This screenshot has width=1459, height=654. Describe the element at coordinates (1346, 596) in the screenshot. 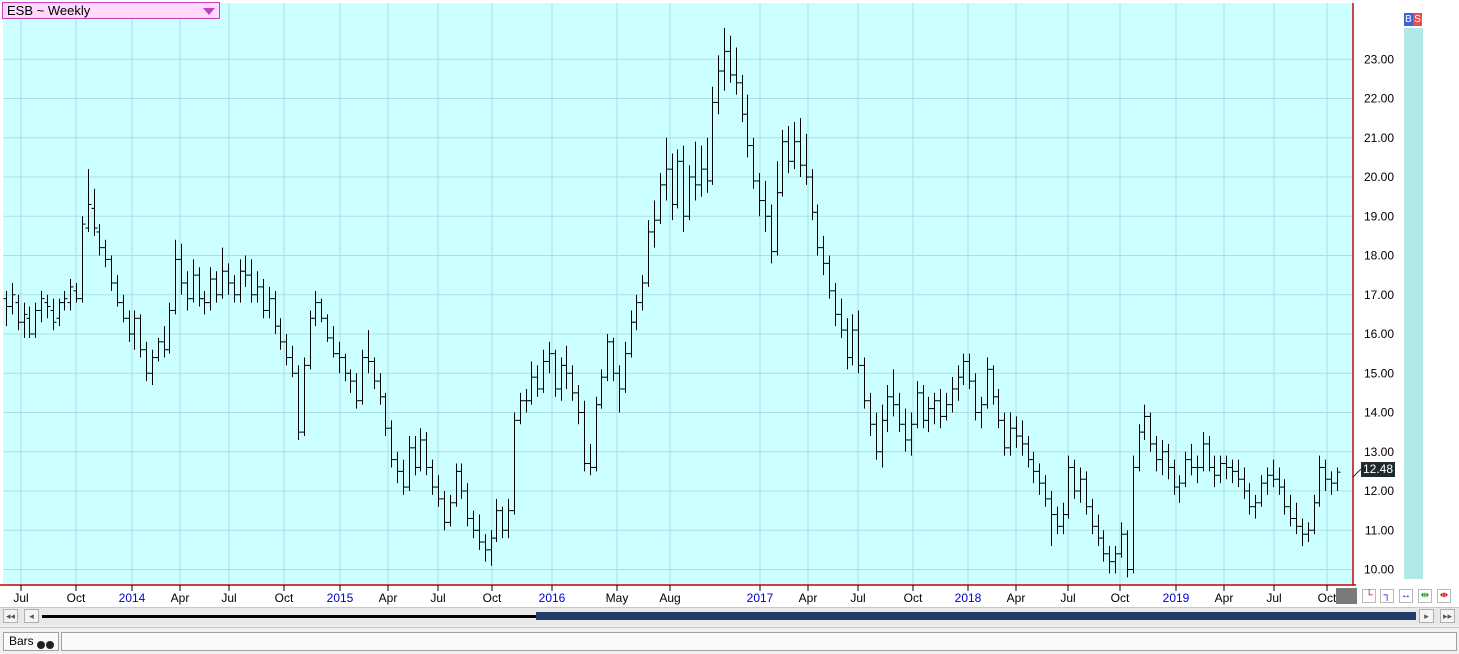

I see `axis-corner-box` at that location.